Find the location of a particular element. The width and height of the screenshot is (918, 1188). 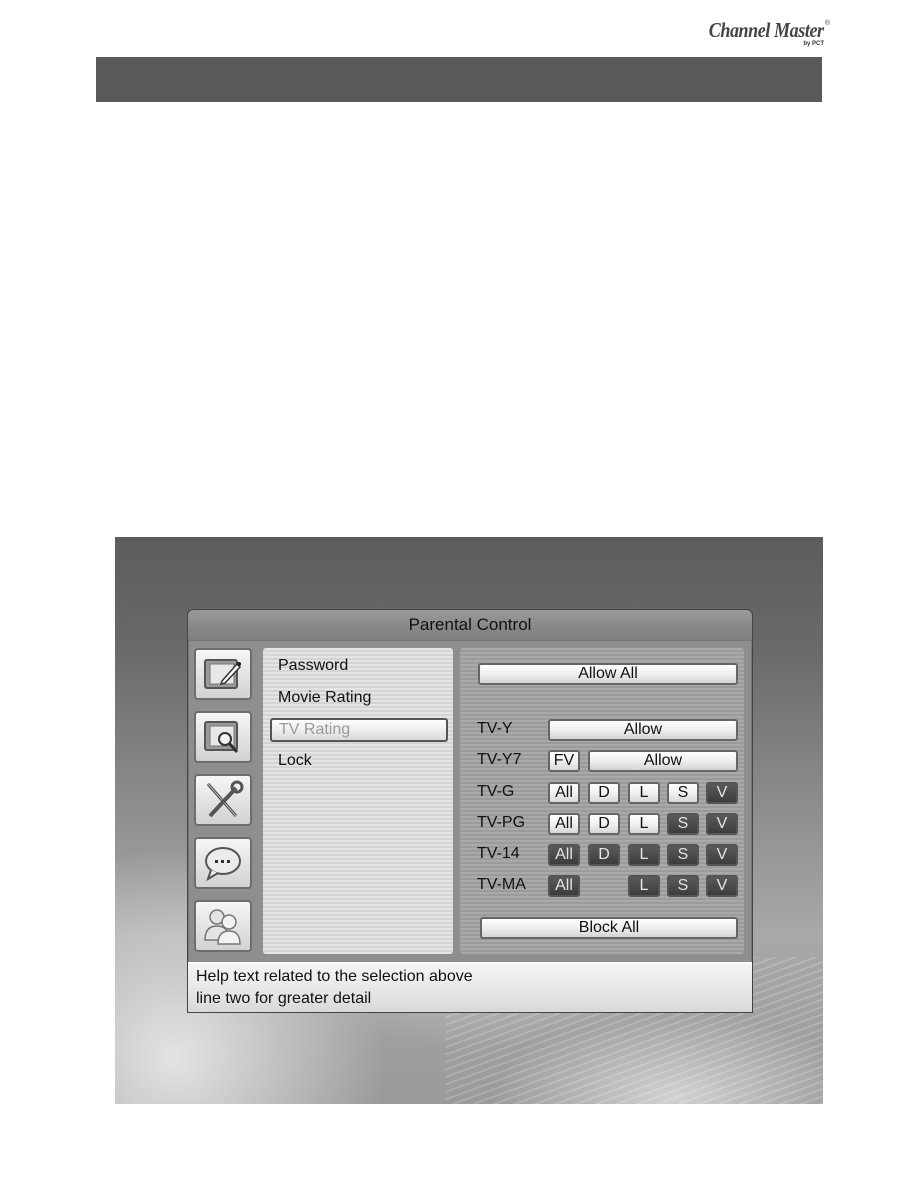

tv-pg-v-toggle: V is located at coordinates (722, 824).